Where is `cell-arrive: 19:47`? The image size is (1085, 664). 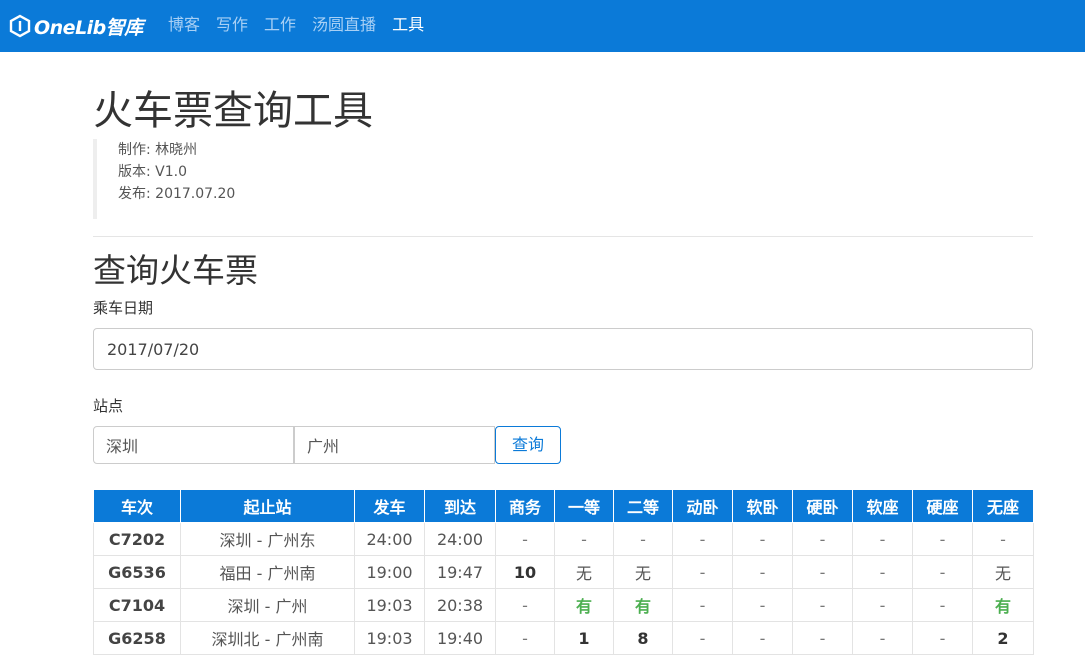
cell-arrive: 19:47 is located at coordinates (460, 572).